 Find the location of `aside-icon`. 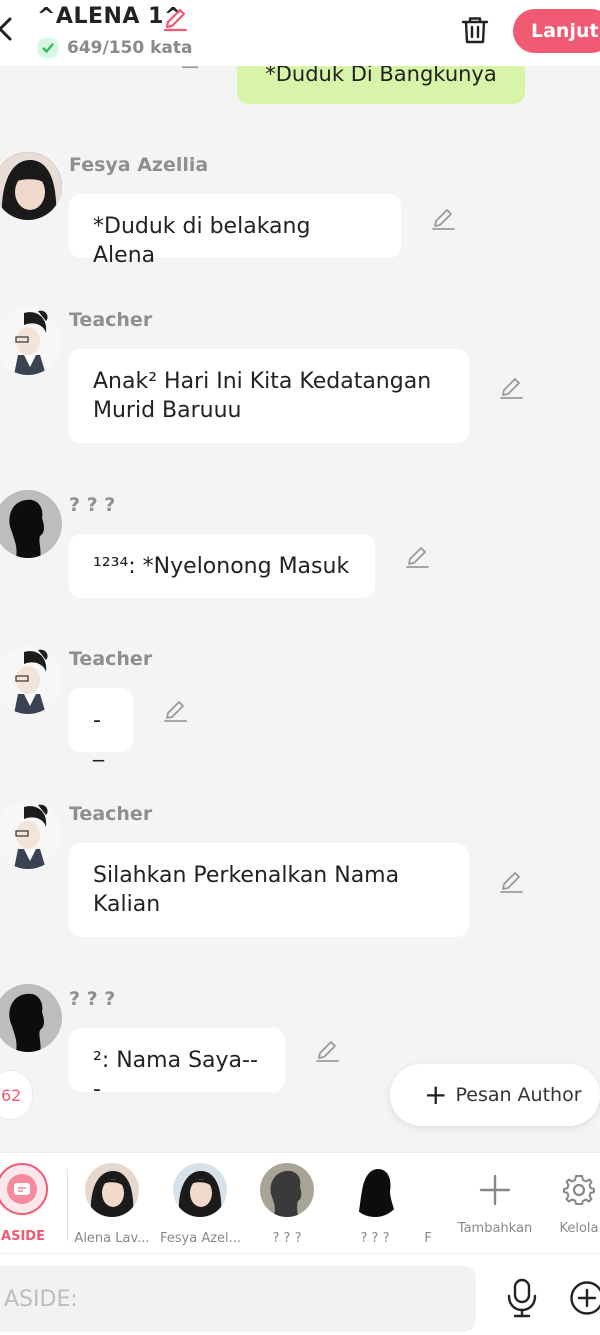

aside-icon is located at coordinates (24, 1189).